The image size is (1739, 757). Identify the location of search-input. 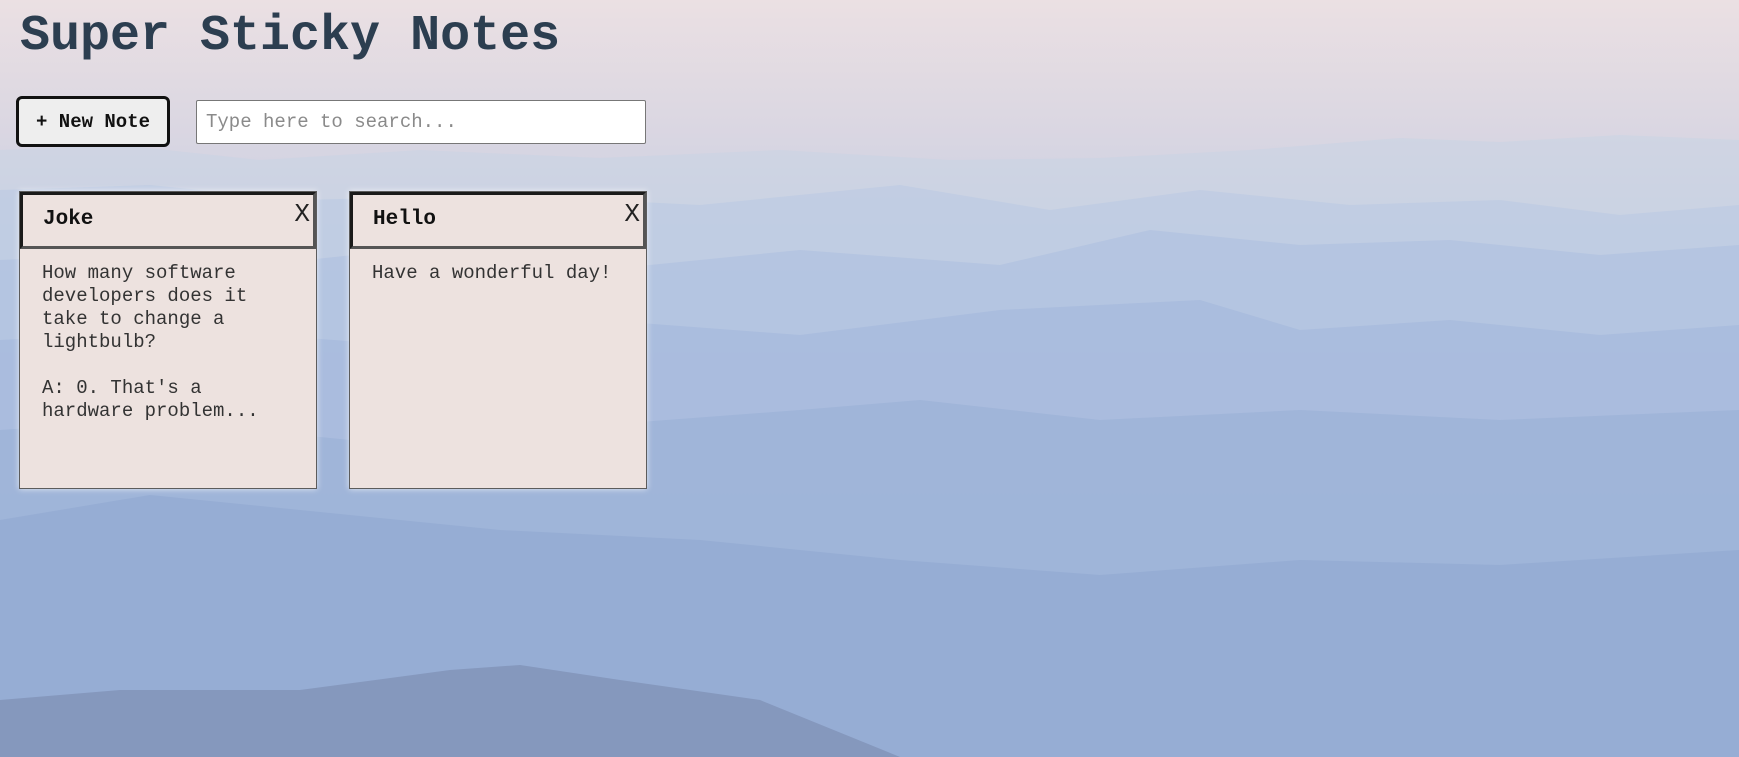
(421, 122).